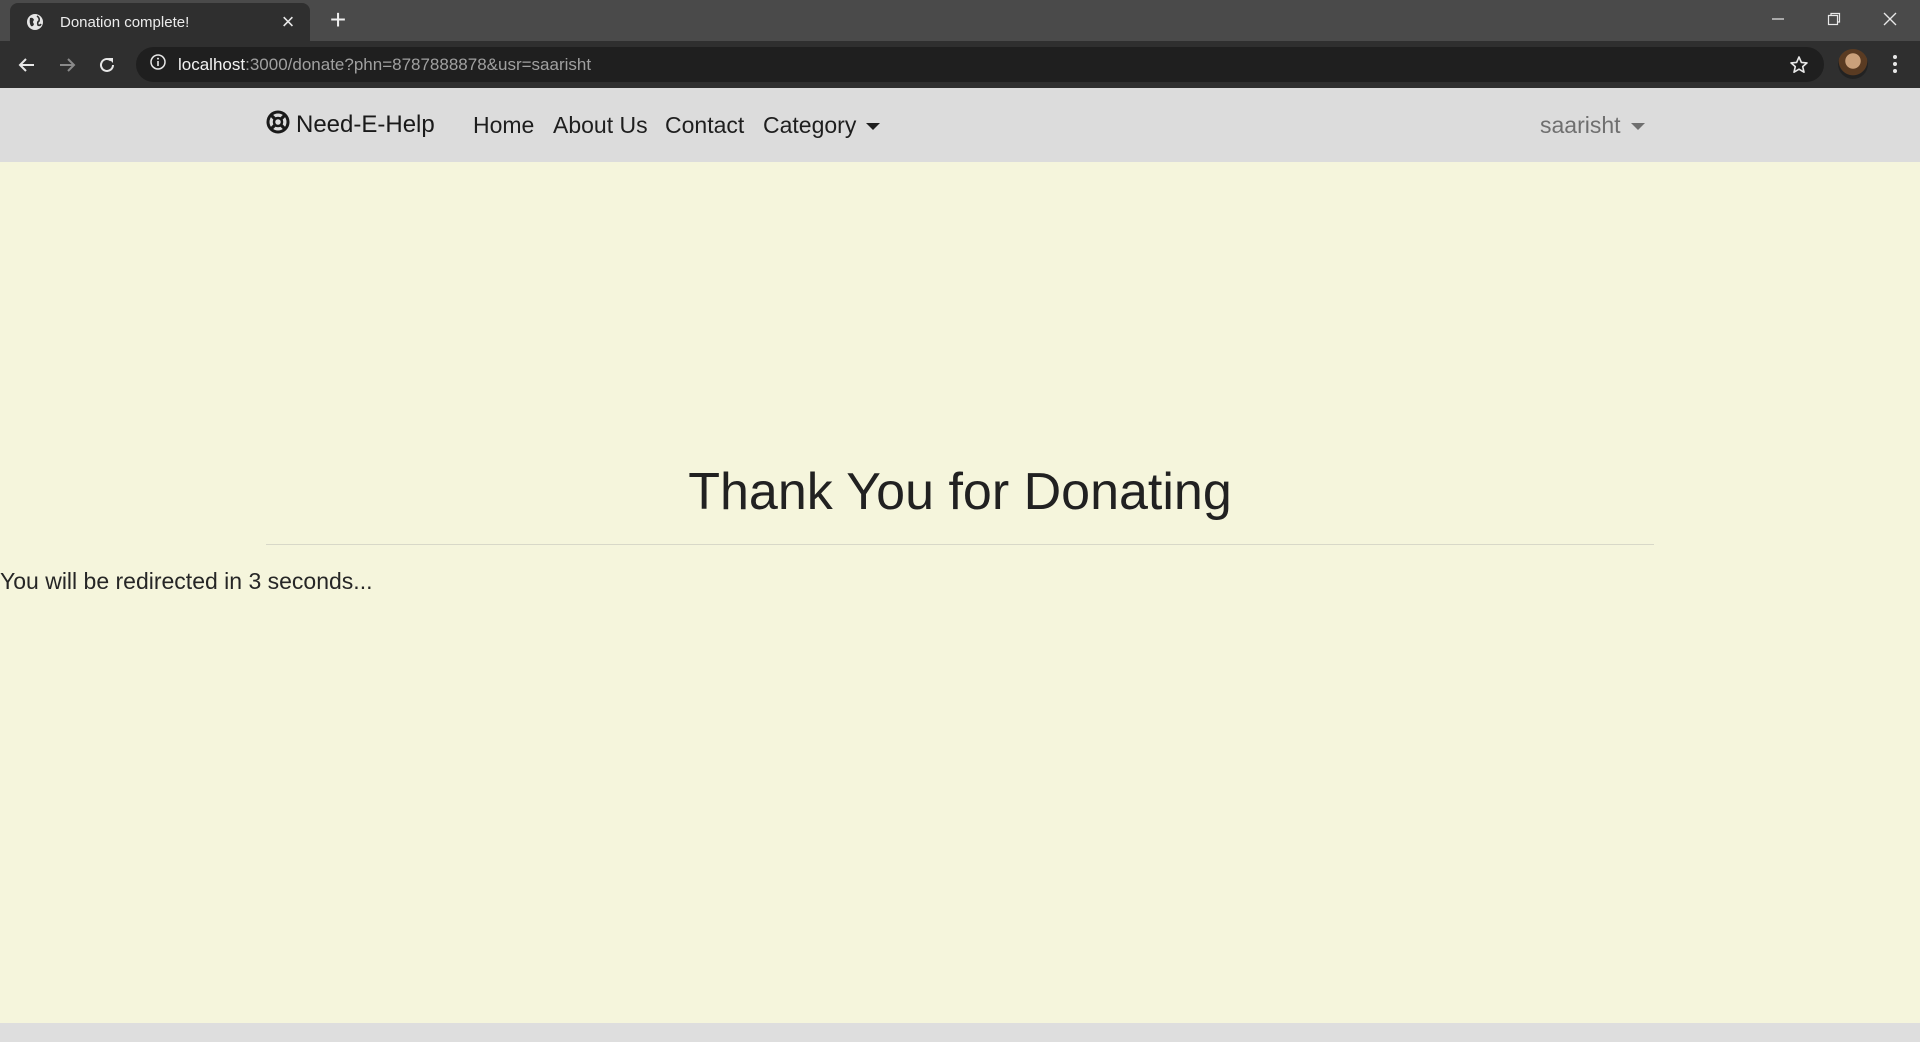 Image resolution: width=1920 pixels, height=1042 pixels. I want to click on divider, so click(960, 544).